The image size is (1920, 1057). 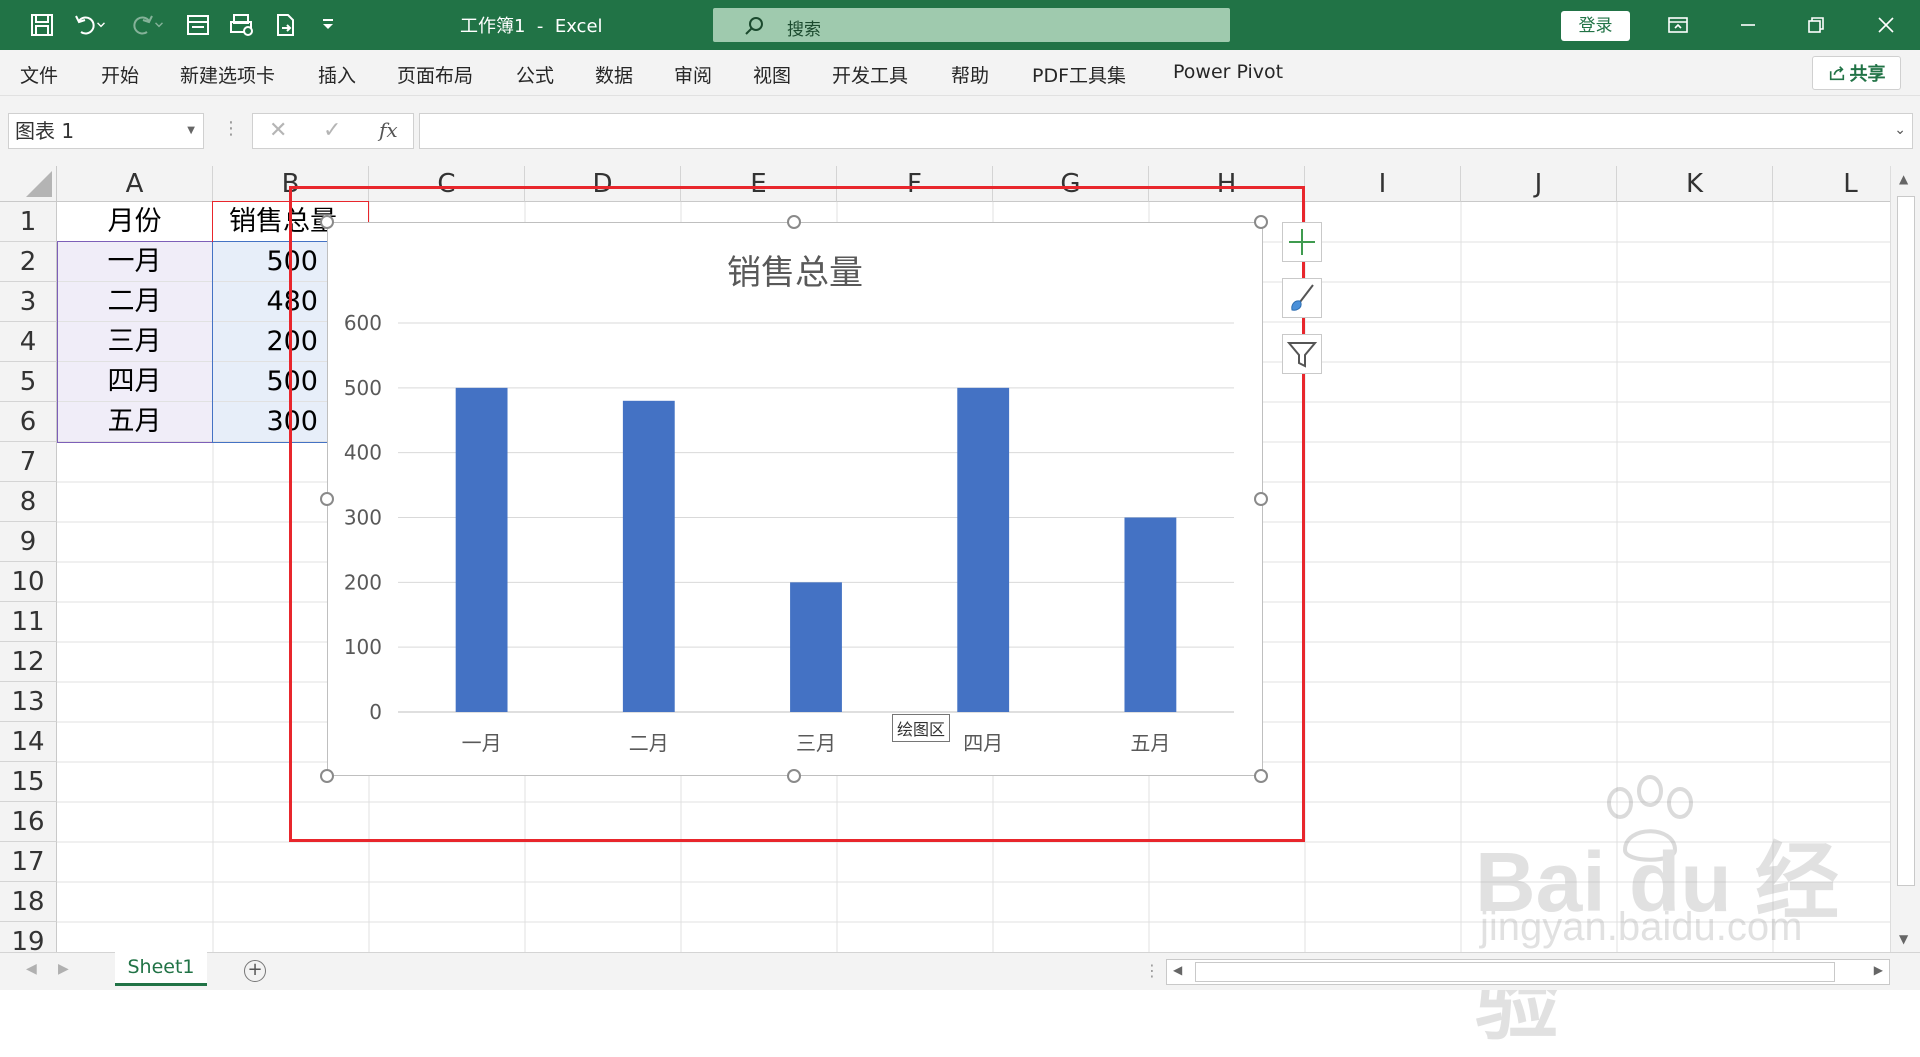 I want to click on baidu-watermark: Bai du 经验 jingyan.baidu.com, so click(x=1660, y=912).